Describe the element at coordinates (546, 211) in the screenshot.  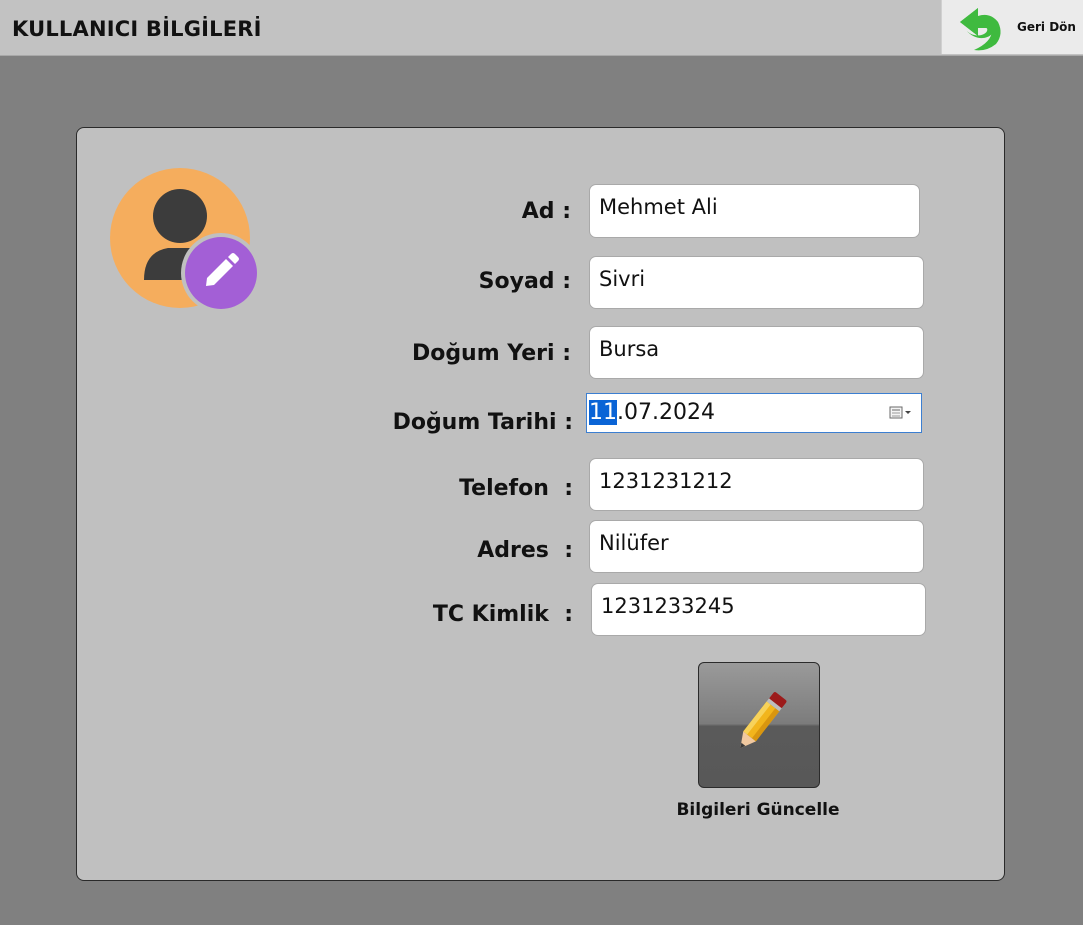
I see `first-name-label: Ad :` at that location.